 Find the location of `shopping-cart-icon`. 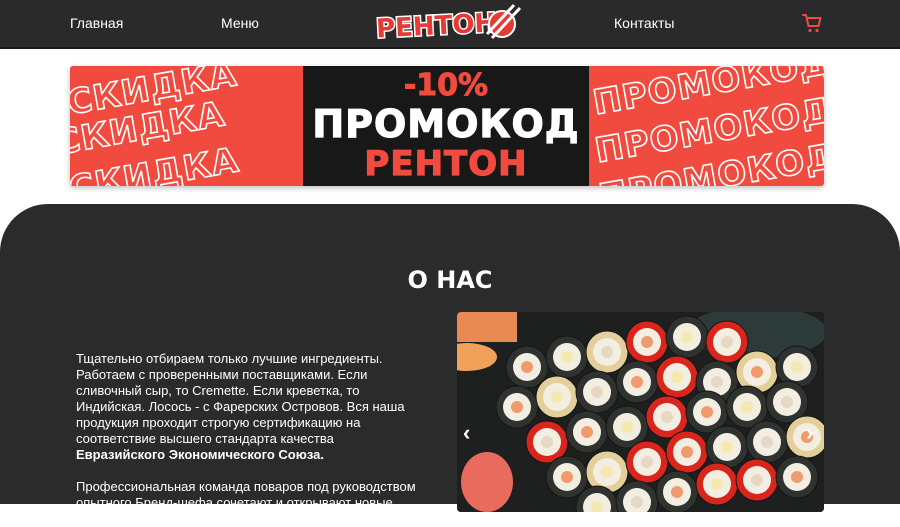

shopping-cart-icon is located at coordinates (812, 23).